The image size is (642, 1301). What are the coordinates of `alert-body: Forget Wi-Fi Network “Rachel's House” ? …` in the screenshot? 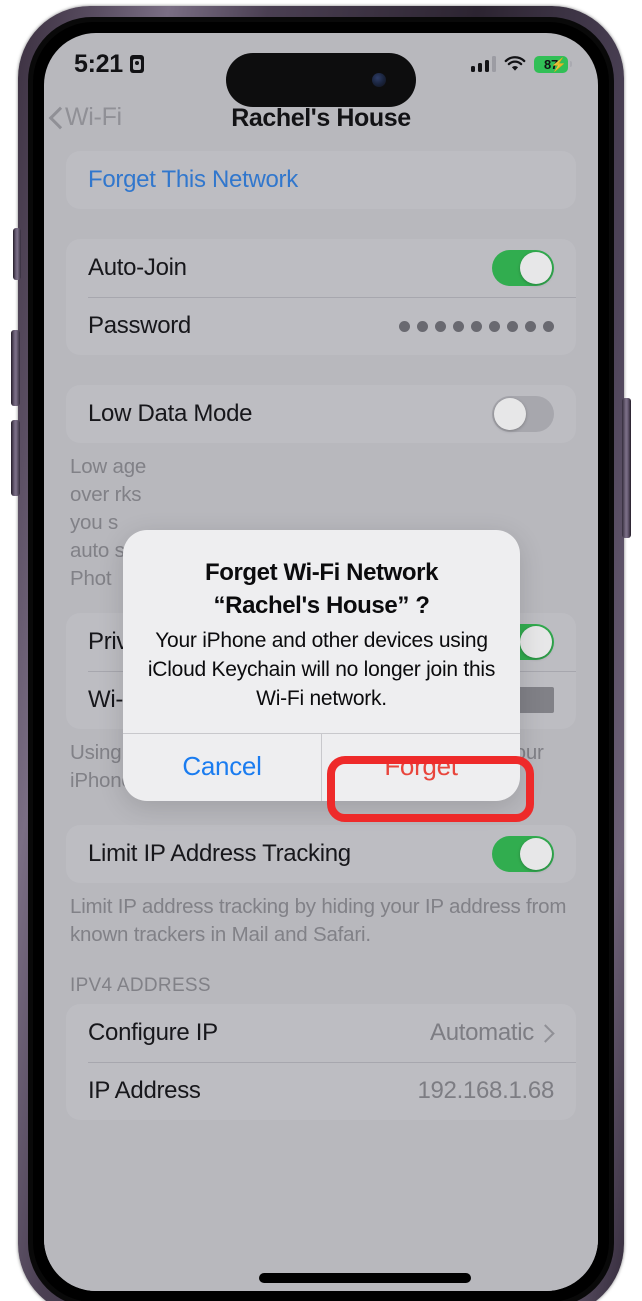 It's located at (321, 631).